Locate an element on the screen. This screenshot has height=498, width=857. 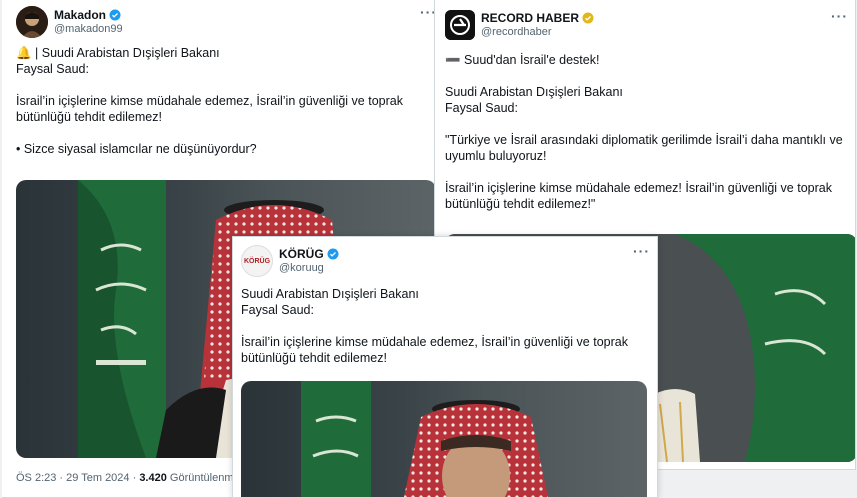
tweet-header: KÖRÜG KÖRÜG @koruug is located at coordinates (290, 261).